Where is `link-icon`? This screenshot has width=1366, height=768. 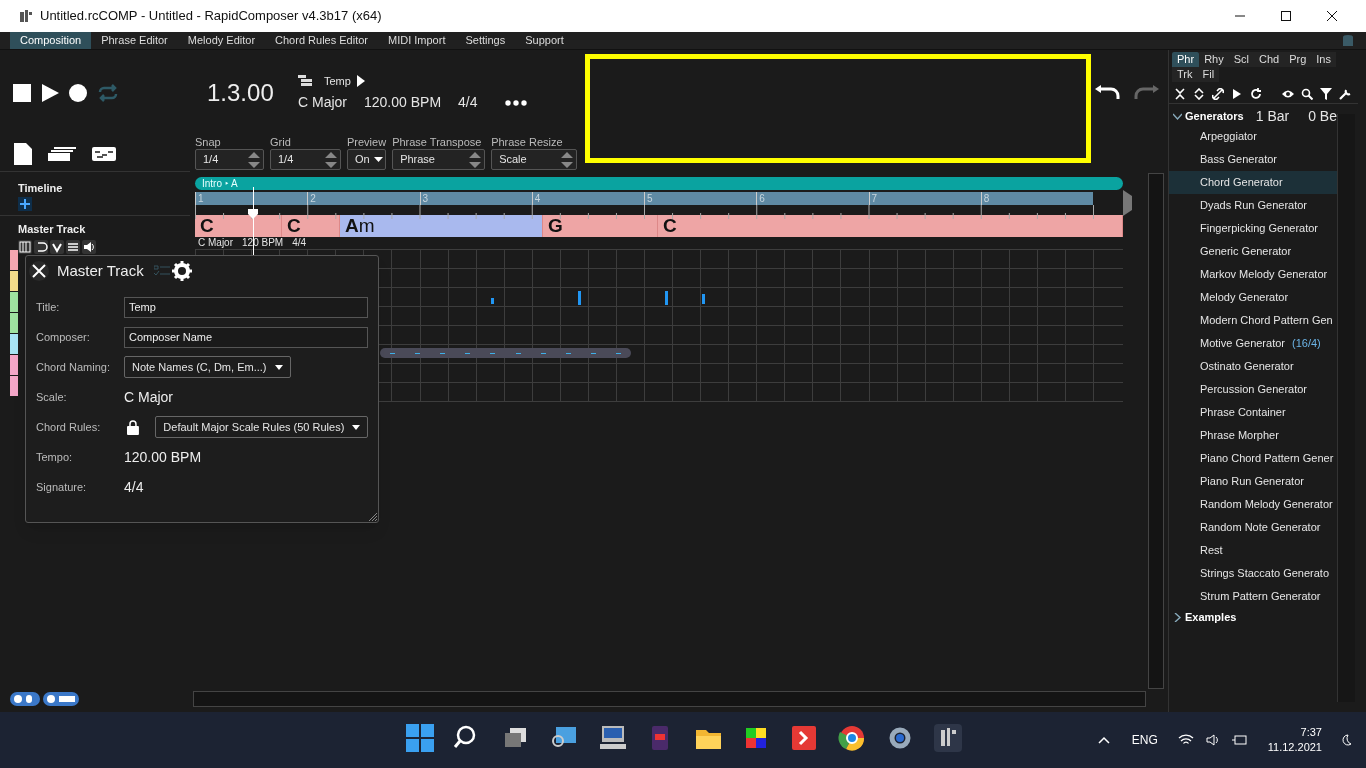 link-icon is located at coordinates (1218, 93).